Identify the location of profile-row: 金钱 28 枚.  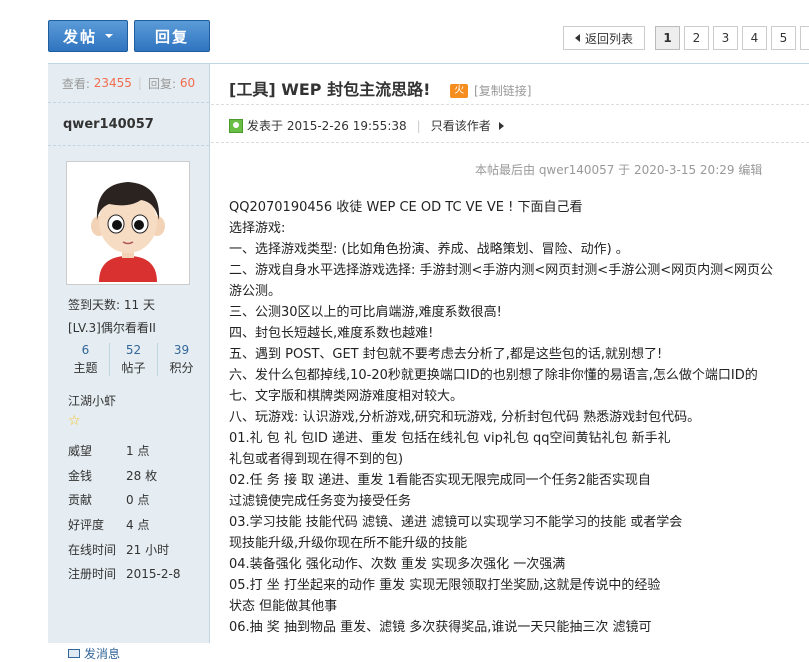
(113, 475).